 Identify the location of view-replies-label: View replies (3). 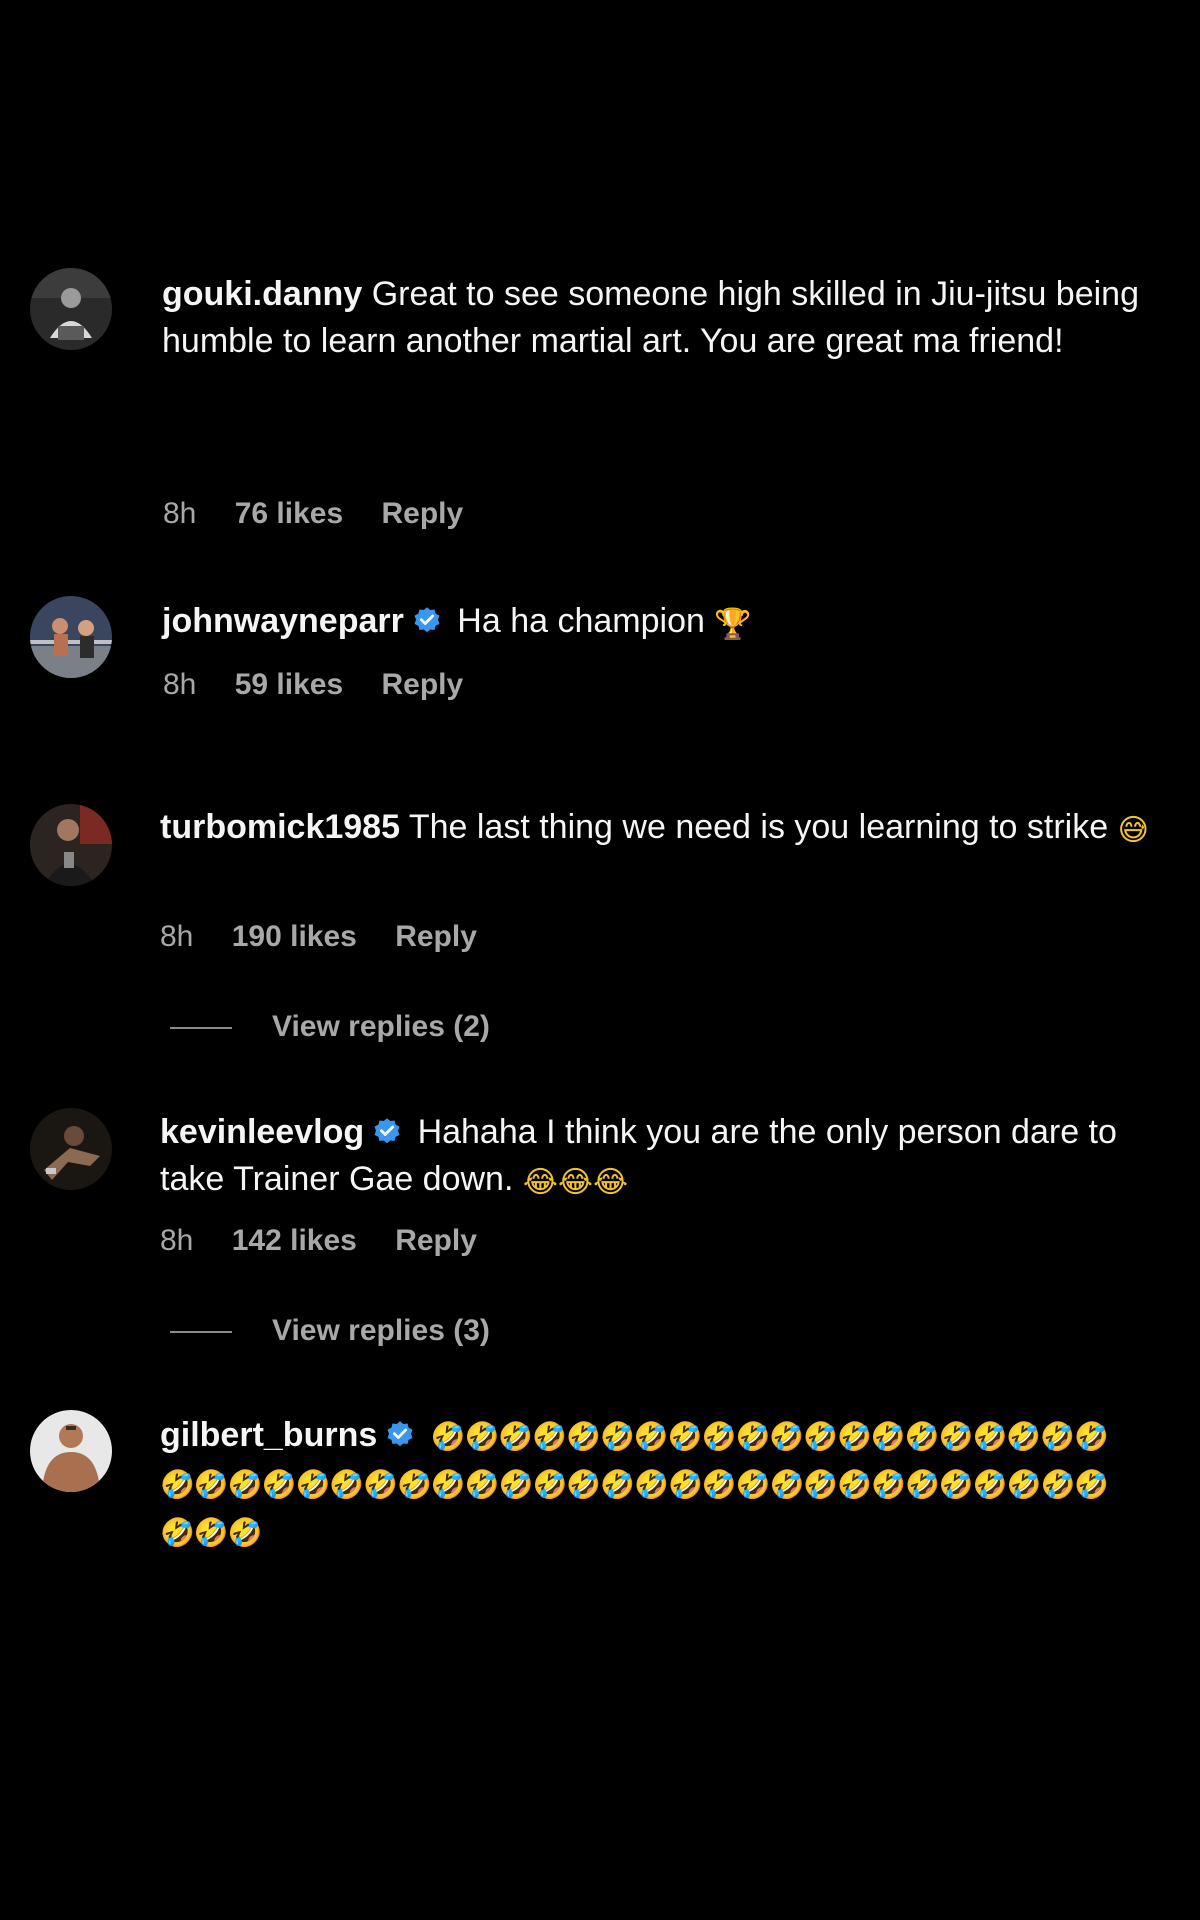
(381, 1330).